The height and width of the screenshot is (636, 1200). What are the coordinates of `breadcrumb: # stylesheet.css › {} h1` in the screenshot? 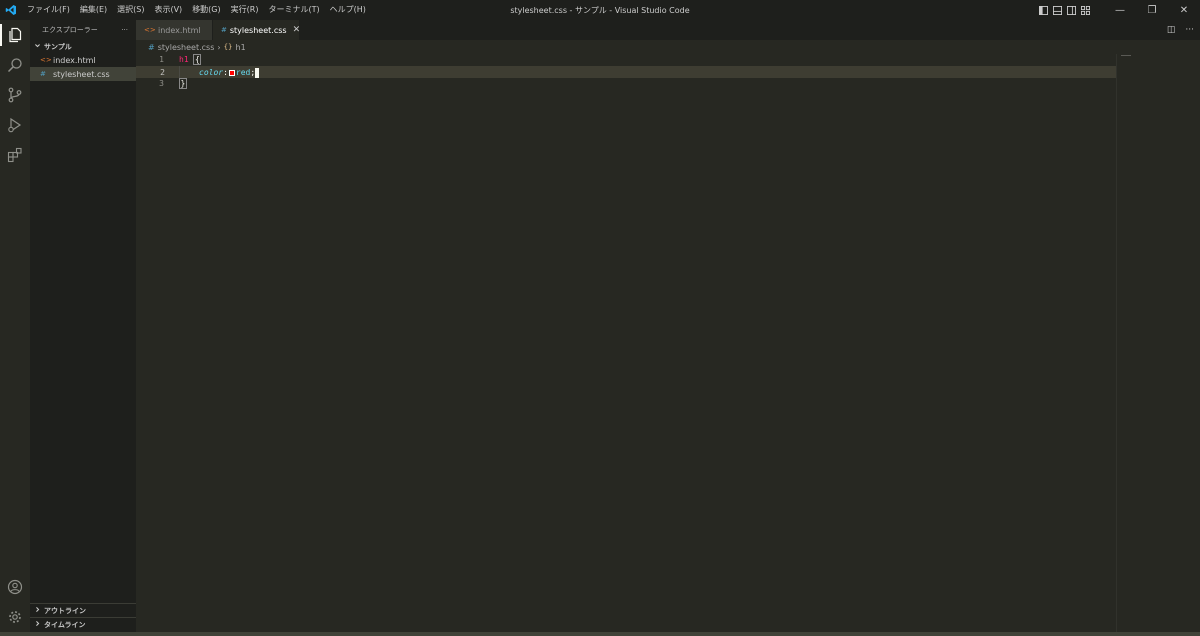 It's located at (191, 47).